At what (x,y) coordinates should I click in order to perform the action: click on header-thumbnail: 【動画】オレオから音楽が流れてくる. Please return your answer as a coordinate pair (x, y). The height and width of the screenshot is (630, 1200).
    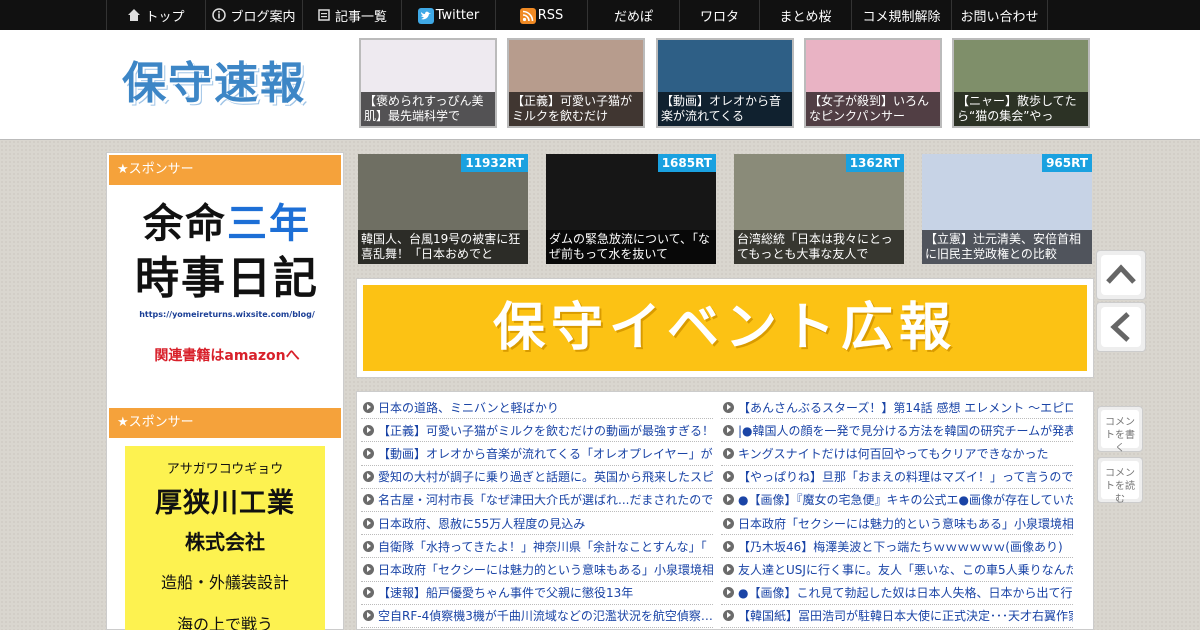
    Looking at the image, I should click on (725, 83).